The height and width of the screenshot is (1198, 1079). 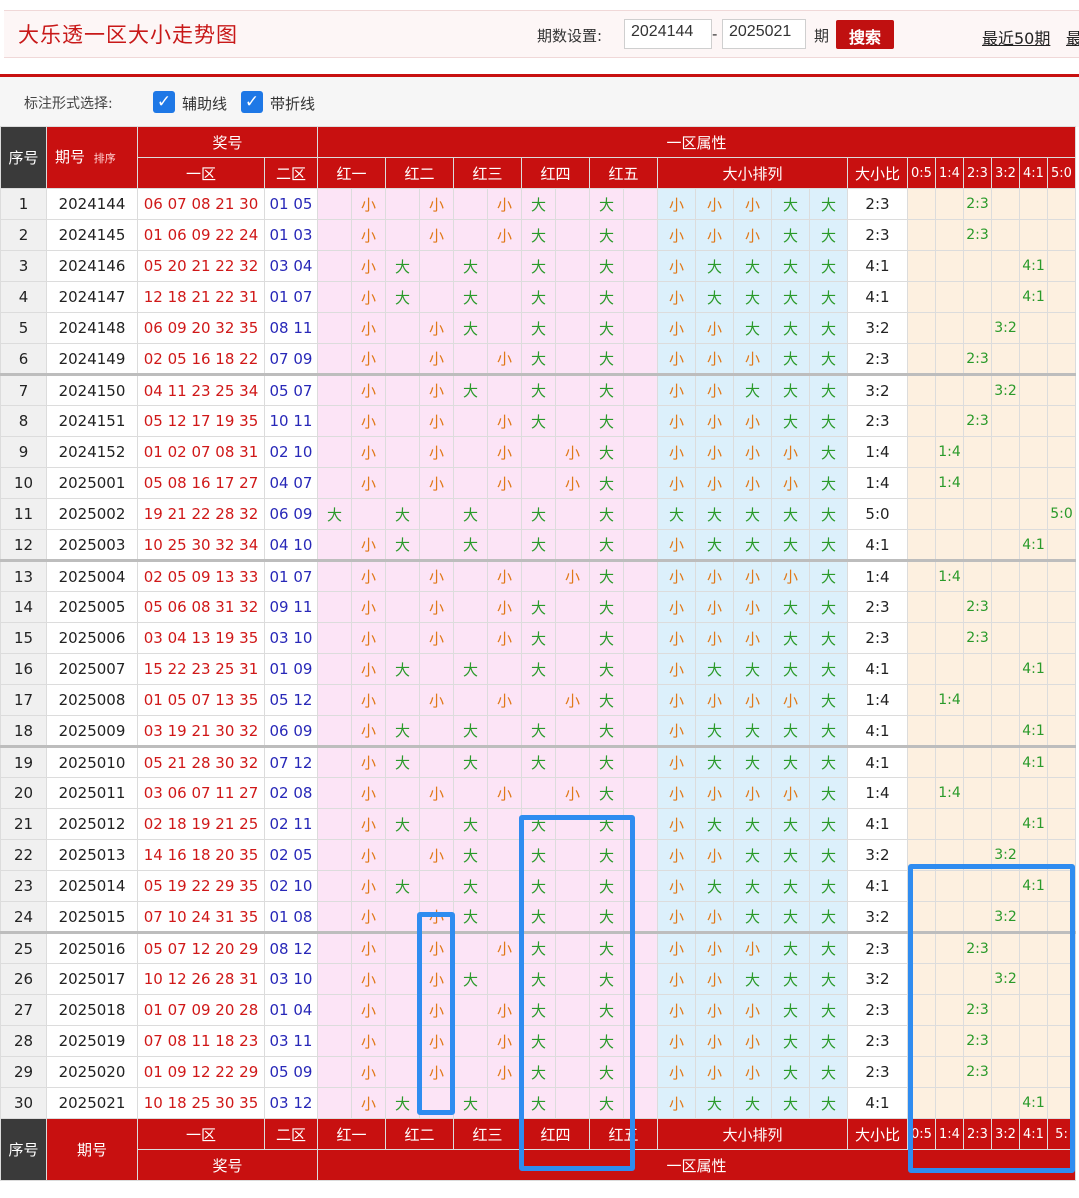 I want to click on red3-big-cell, so click(x=470, y=421).